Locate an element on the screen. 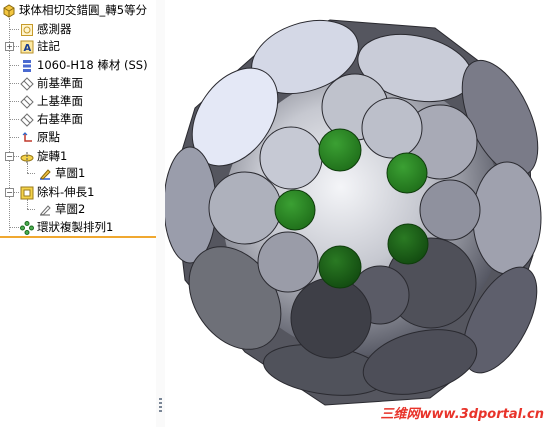 The height and width of the screenshot is (430, 550). tree-item-front-plane: 前基準面 is located at coordinates (51, 83).